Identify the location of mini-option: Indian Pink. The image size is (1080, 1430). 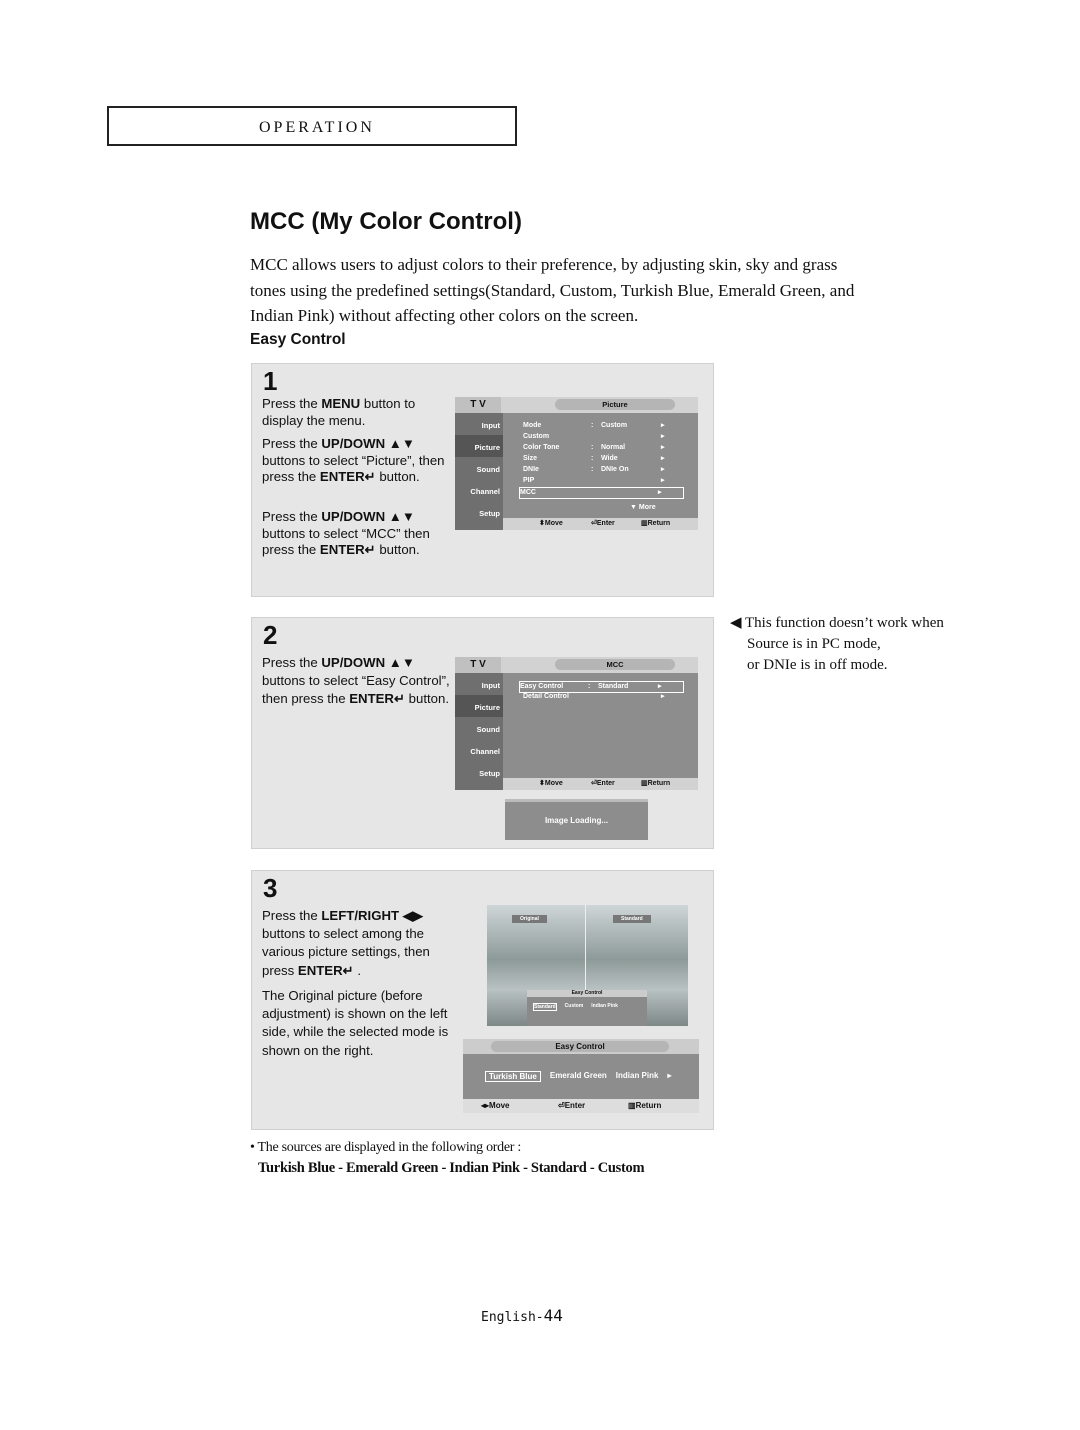
(604, 1006).